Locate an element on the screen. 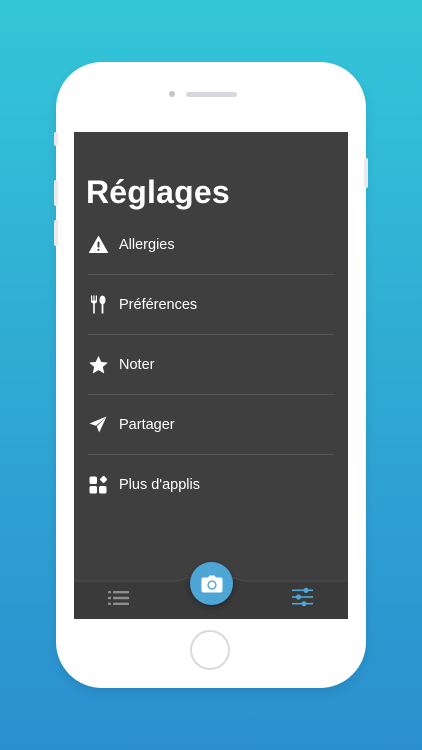  tab-settings is located at coordinates (303, 597).